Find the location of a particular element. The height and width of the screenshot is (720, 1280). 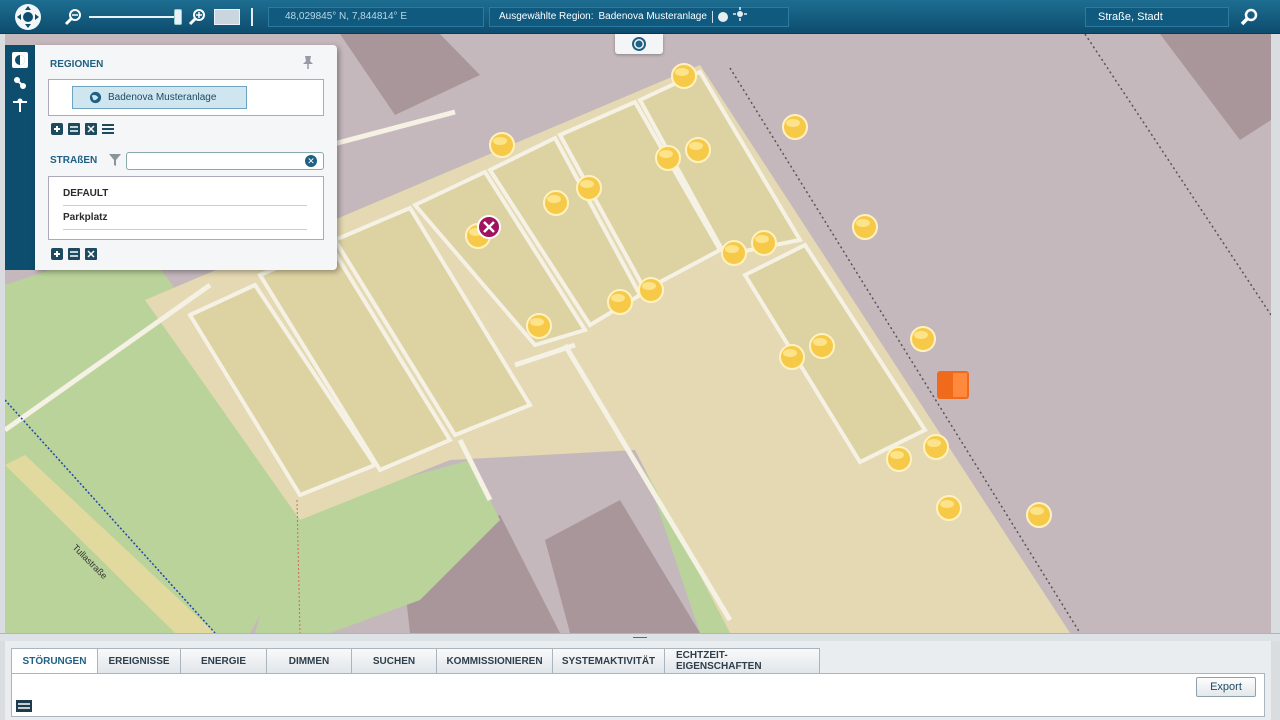

edit-street-icon is located at coordinates (74, 254).